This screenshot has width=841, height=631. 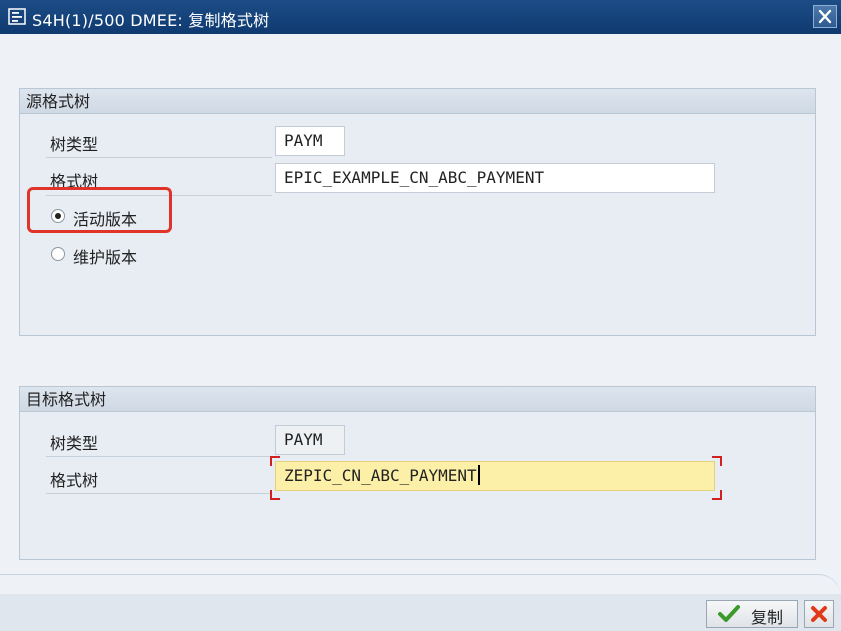 I want to click on window-icon, so click(x=17, y=16).